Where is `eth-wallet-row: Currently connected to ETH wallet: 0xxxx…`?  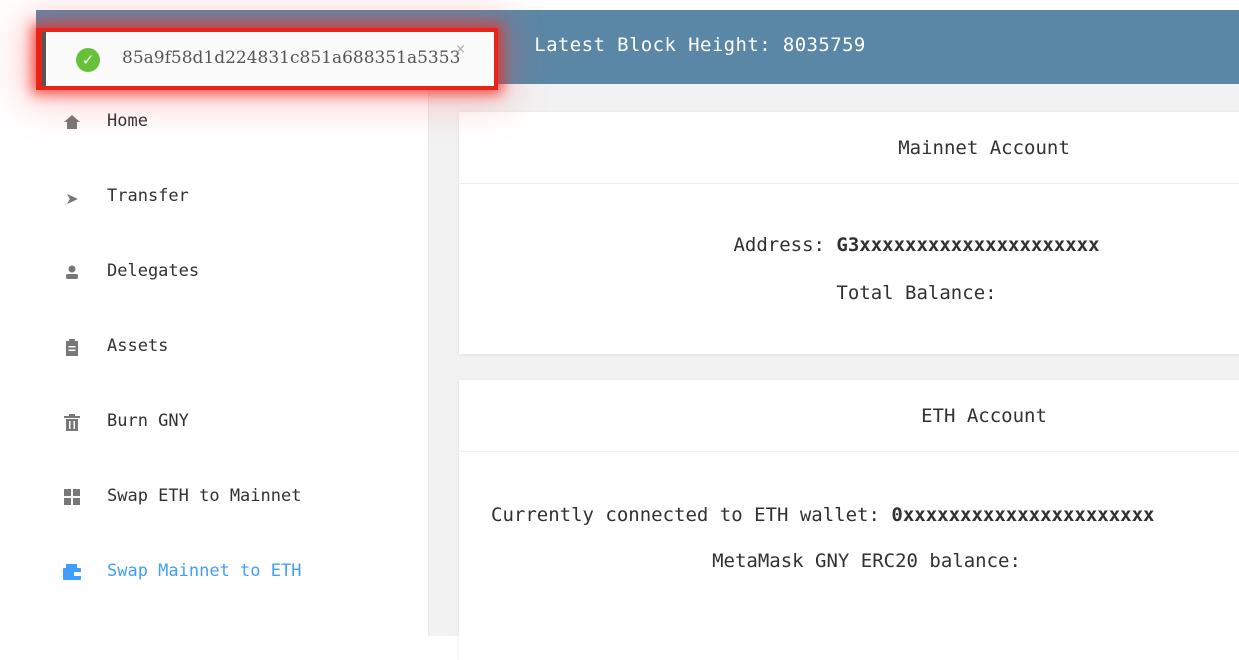
eth-wallet-row: Currently connected to ETH wallet: 0xxxx… is located at coordinates (849, 515).